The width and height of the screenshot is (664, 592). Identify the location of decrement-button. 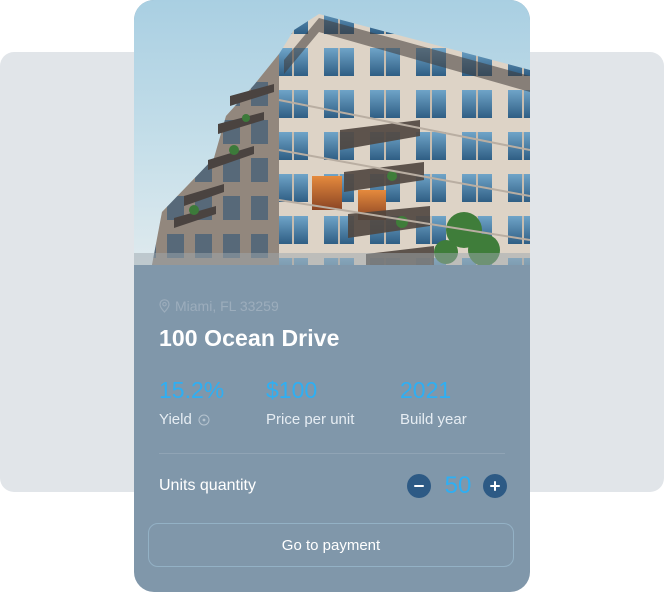
(419, 486).